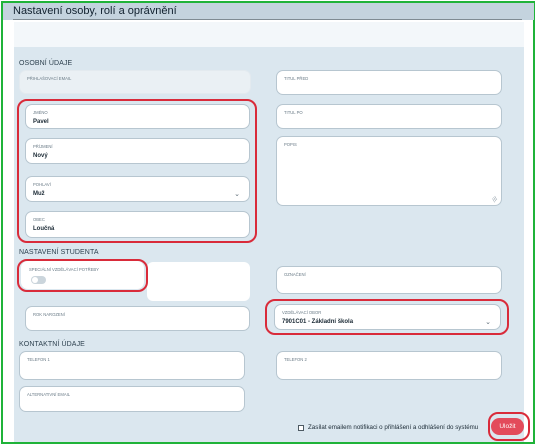 Image resolution: width=539 pixels, height=447 pixels. What do you see at coordinates (509, 426) in the screenshot?
I see `highlight-save-button` at bounding box center [509, 426].